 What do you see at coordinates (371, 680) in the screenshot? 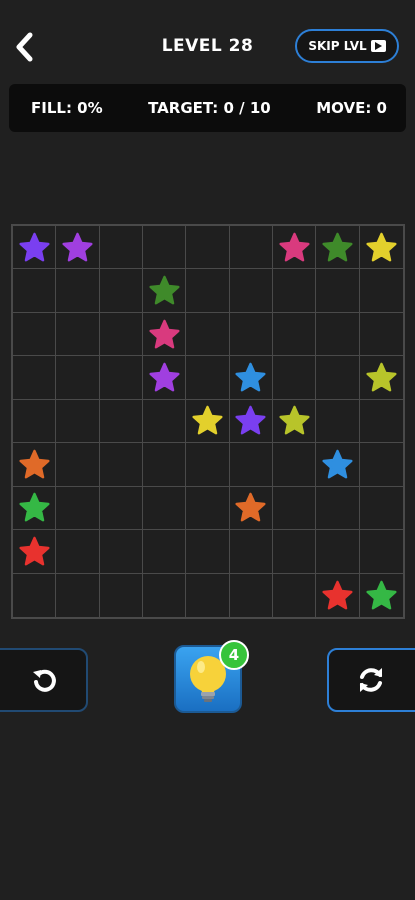
I see `restart-button` at bounding box center [371, 680].